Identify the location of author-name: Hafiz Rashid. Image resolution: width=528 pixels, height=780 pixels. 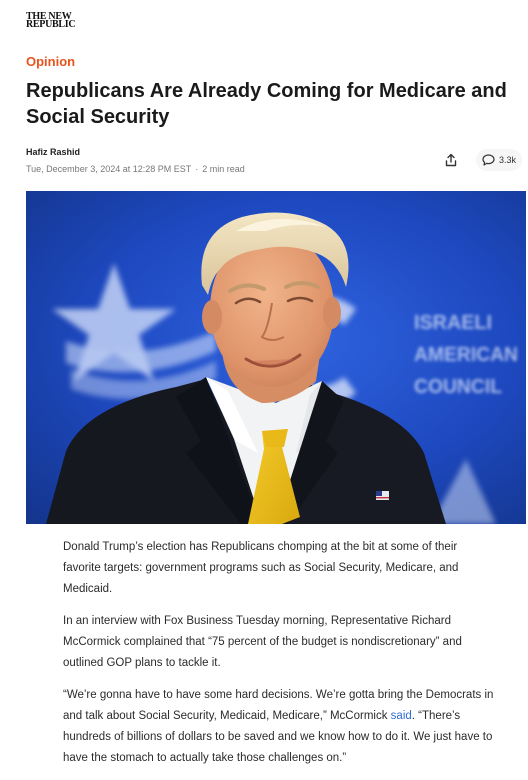
(53, 152).